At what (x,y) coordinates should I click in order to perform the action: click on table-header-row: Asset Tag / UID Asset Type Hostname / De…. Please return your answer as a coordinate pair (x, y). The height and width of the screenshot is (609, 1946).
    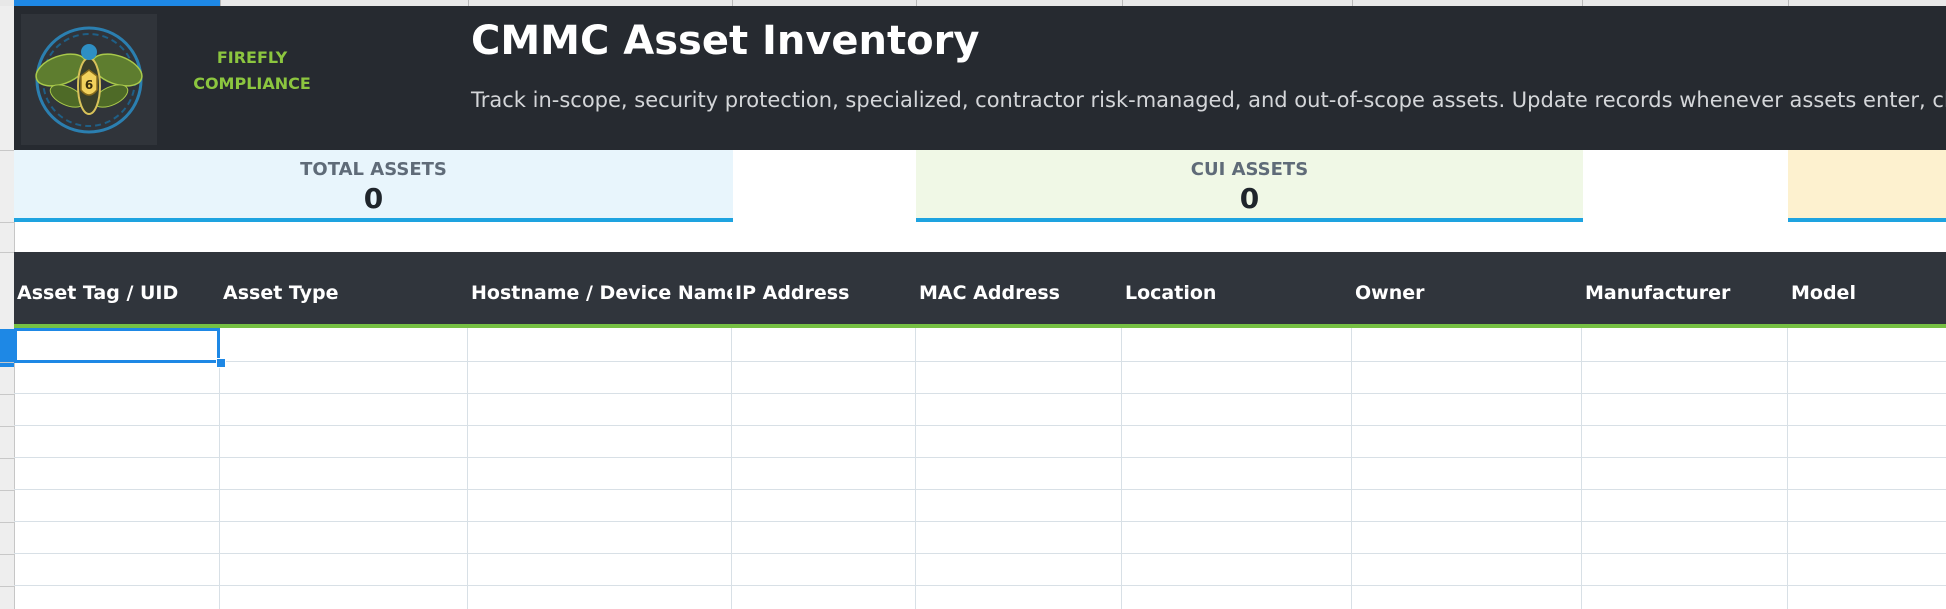
    Looking at the image, I should click on (980, 290).